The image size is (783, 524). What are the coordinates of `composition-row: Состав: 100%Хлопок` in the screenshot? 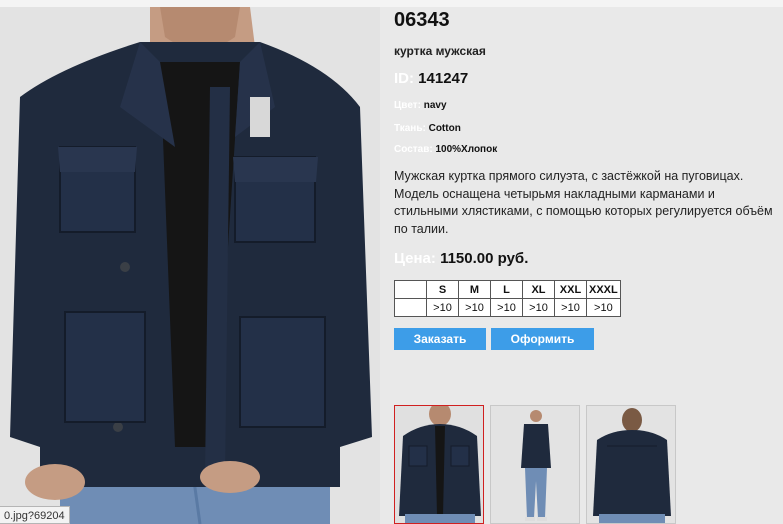 It's located at (445, 149).